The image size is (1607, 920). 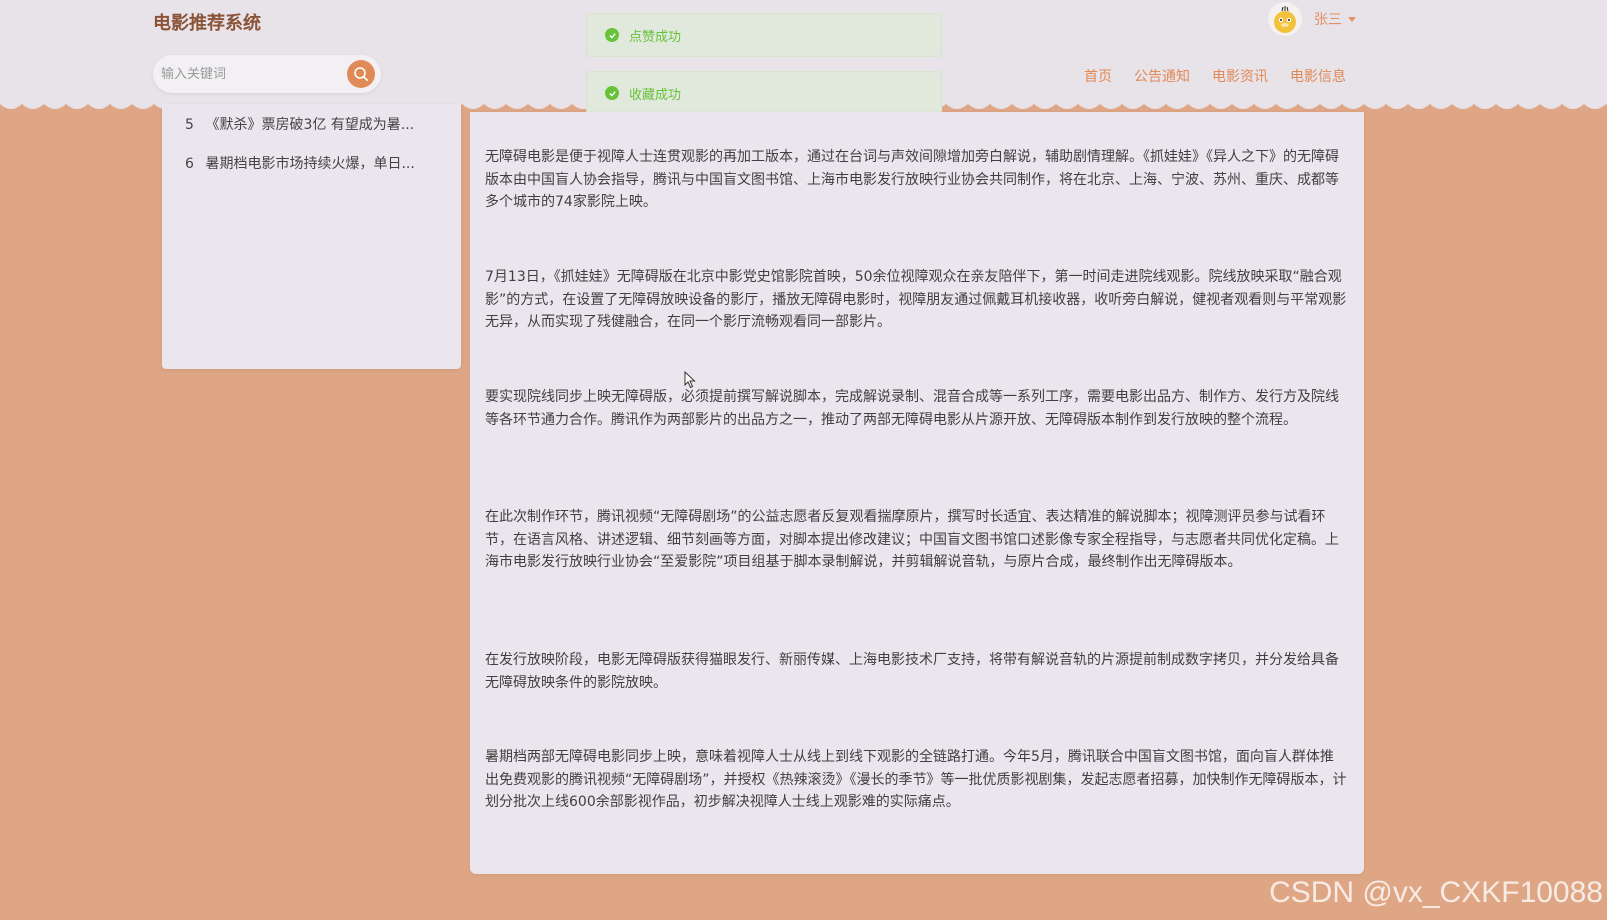 I want to click on search-box, so click(x=267, y=74).